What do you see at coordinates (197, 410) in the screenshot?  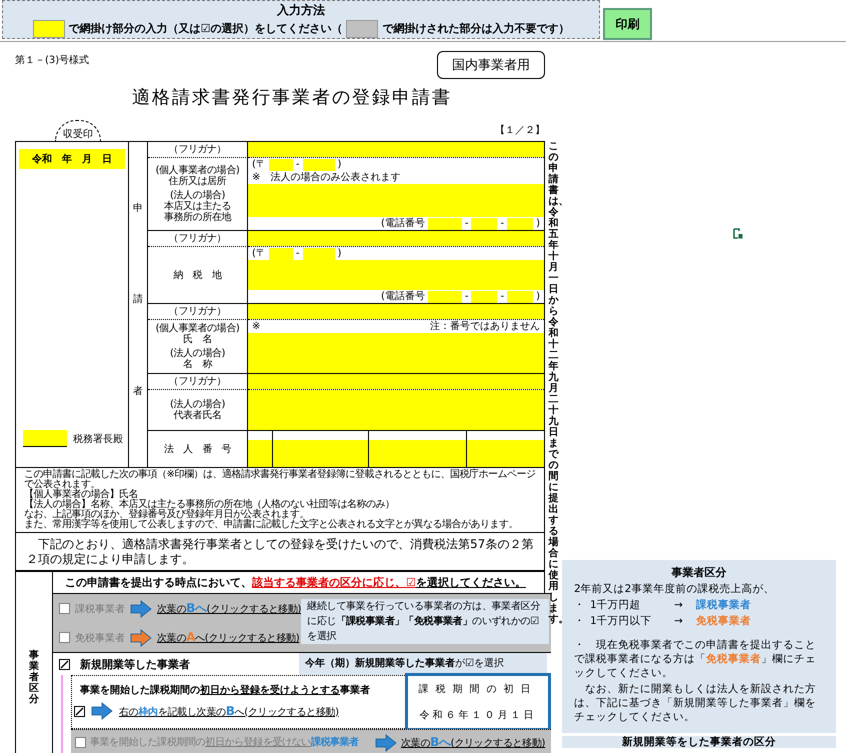 I see `field-label: (法人の場合) 代表者氏名` at bounding box center [197, 410].